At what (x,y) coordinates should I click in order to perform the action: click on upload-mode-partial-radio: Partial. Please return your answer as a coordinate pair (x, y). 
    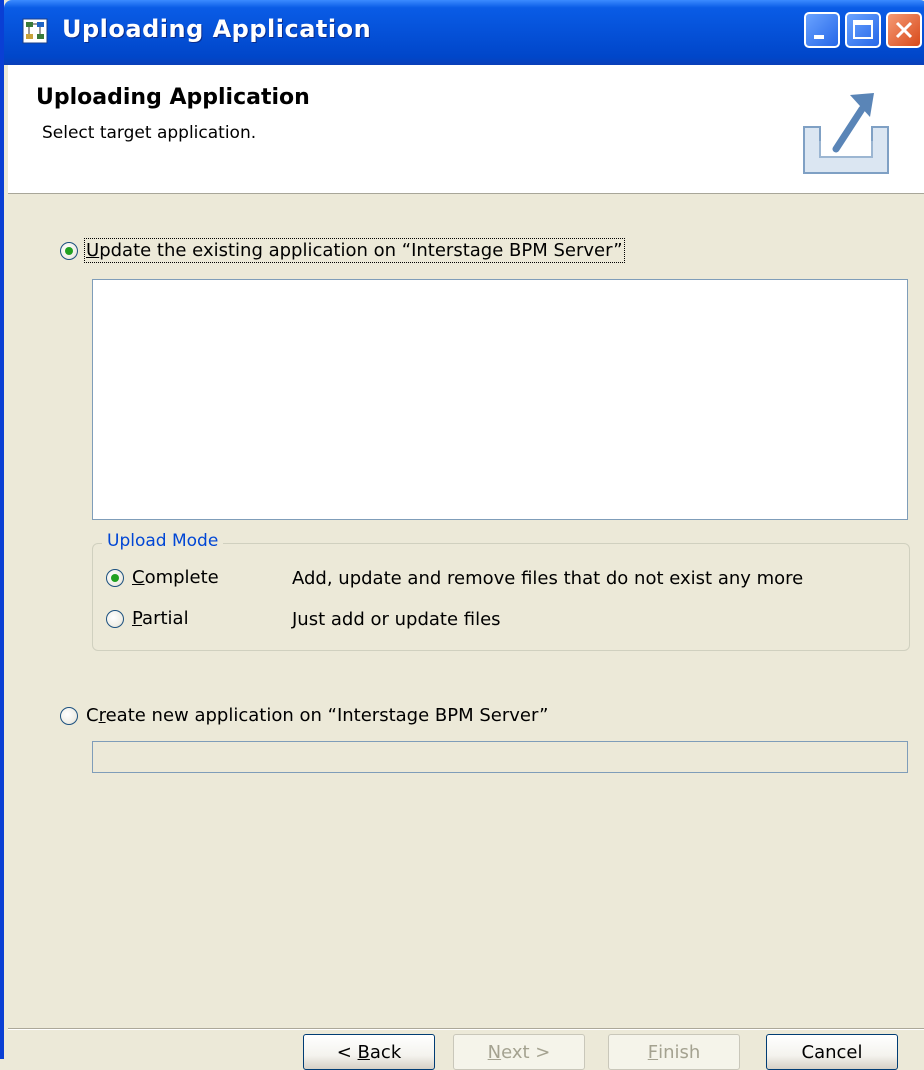
    Looking at the image, I should click on (147, 618).